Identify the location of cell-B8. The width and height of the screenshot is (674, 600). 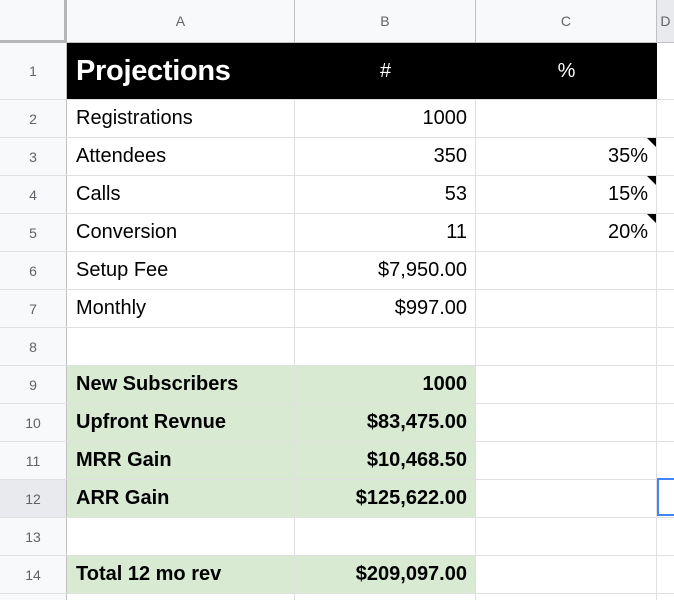
(385, 346).